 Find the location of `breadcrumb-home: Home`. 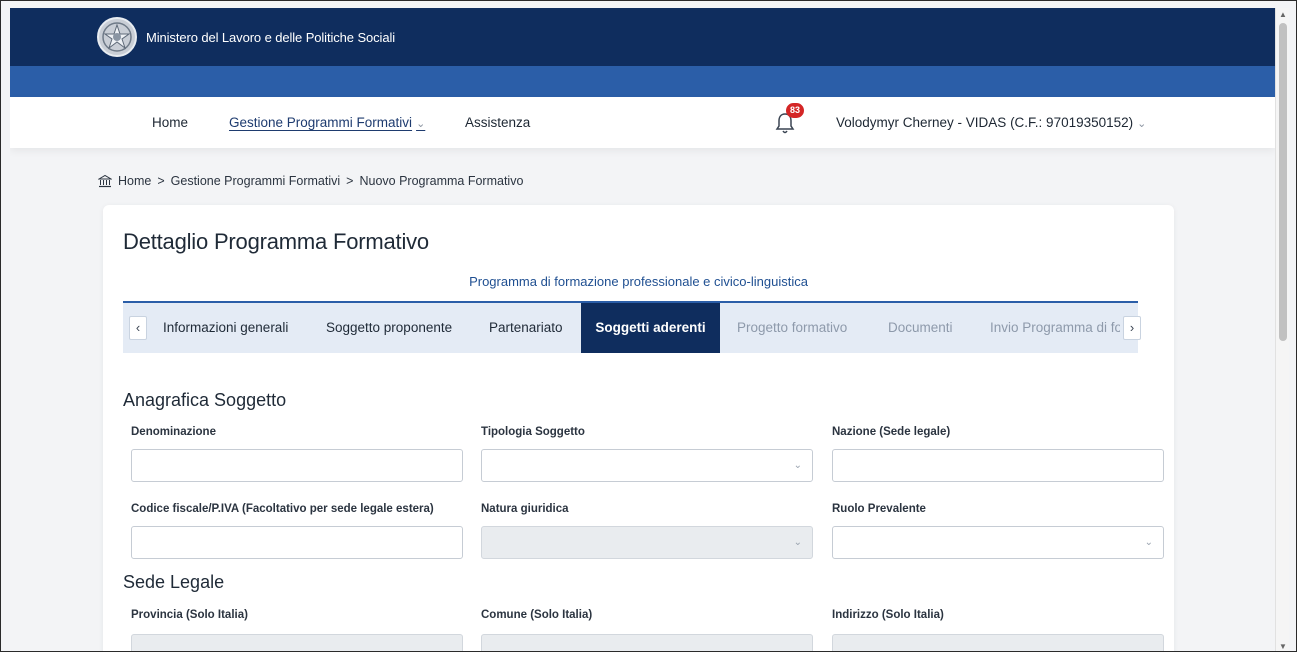

breadcrumb-home: Home is located at coordinates (134, 181).